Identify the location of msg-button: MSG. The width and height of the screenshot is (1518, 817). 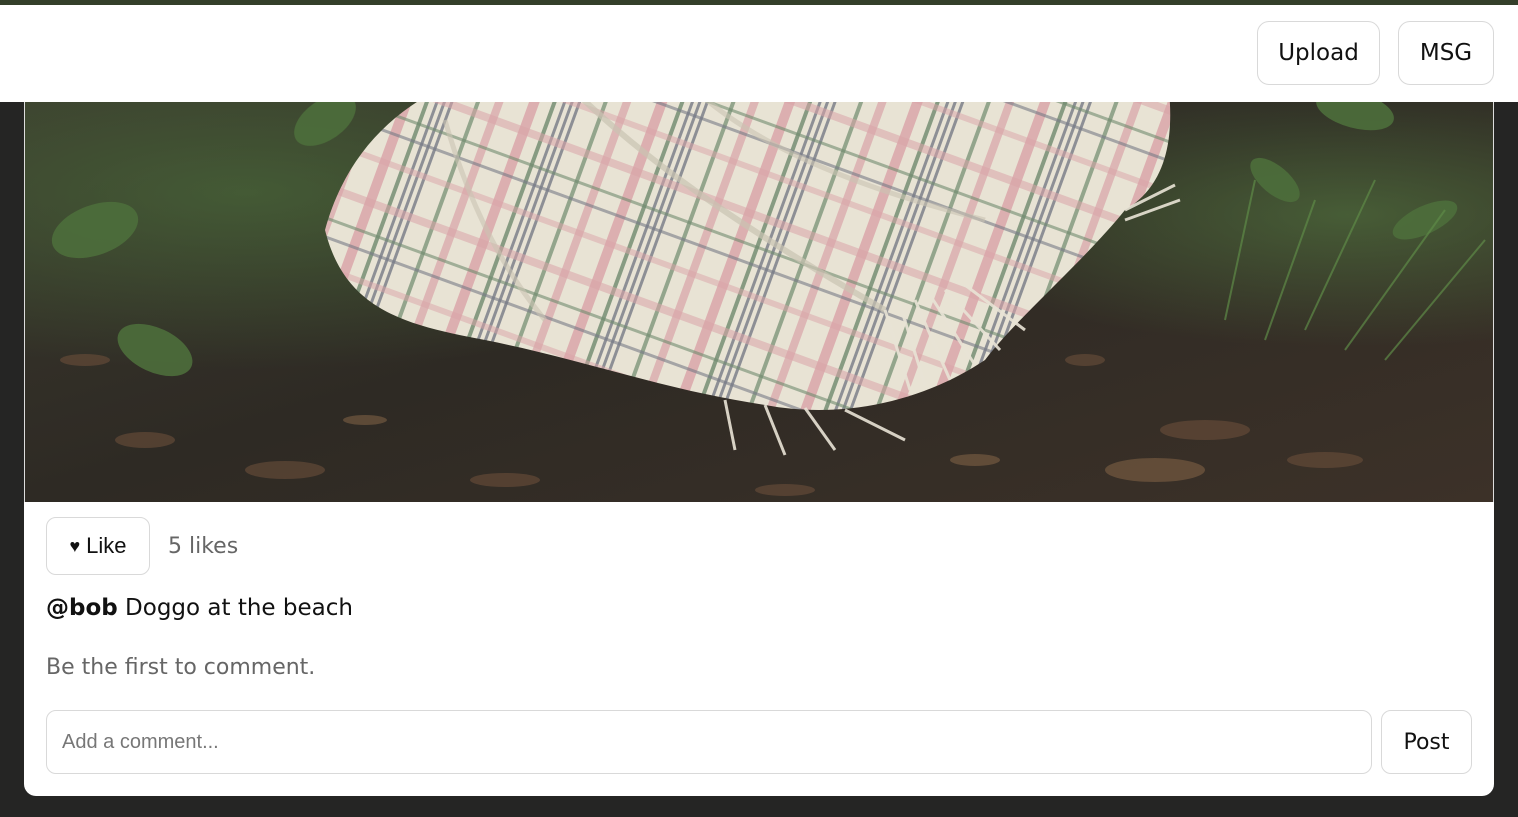
(1446, 53).